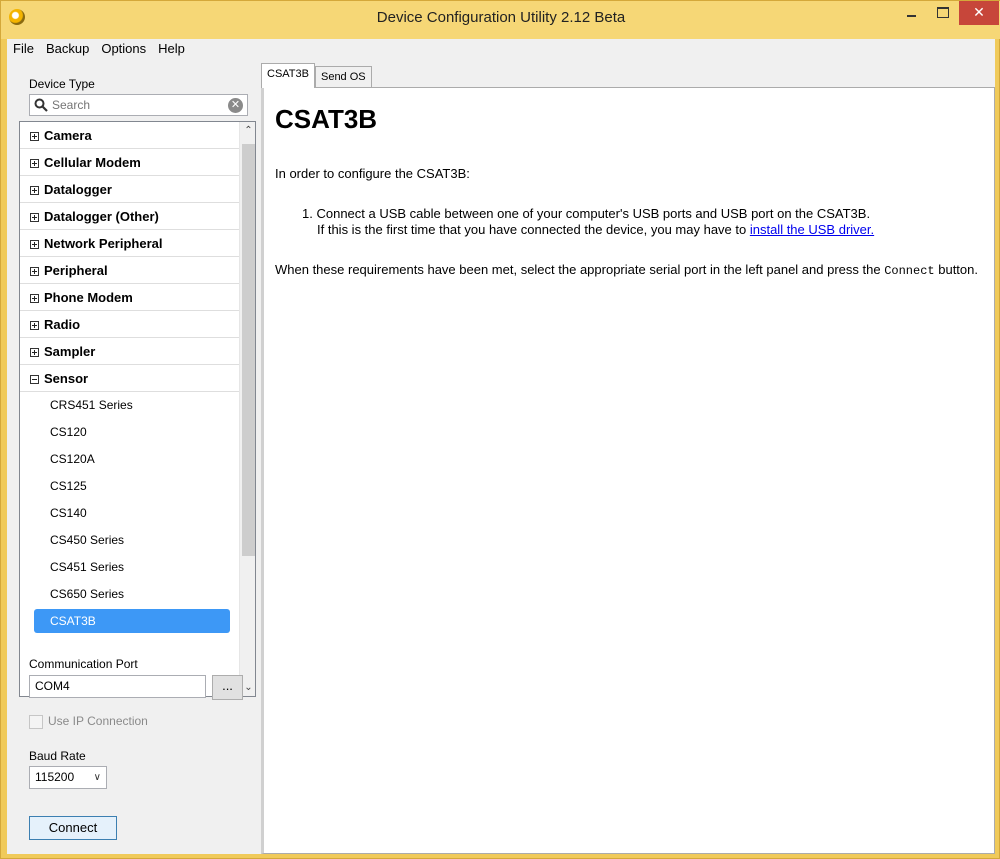 The image size is (1000, 859). I want to click on category-label: Sensor, so click(66, 378).